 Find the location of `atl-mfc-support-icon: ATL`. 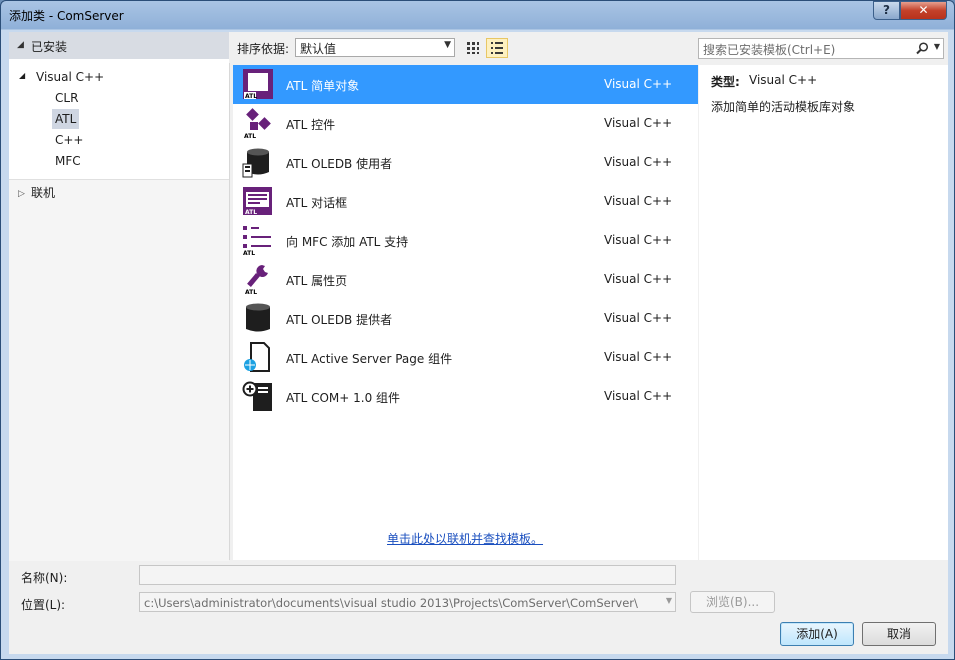

atl-mfc-support-icon: ATL is located at coordinates (257, 241).